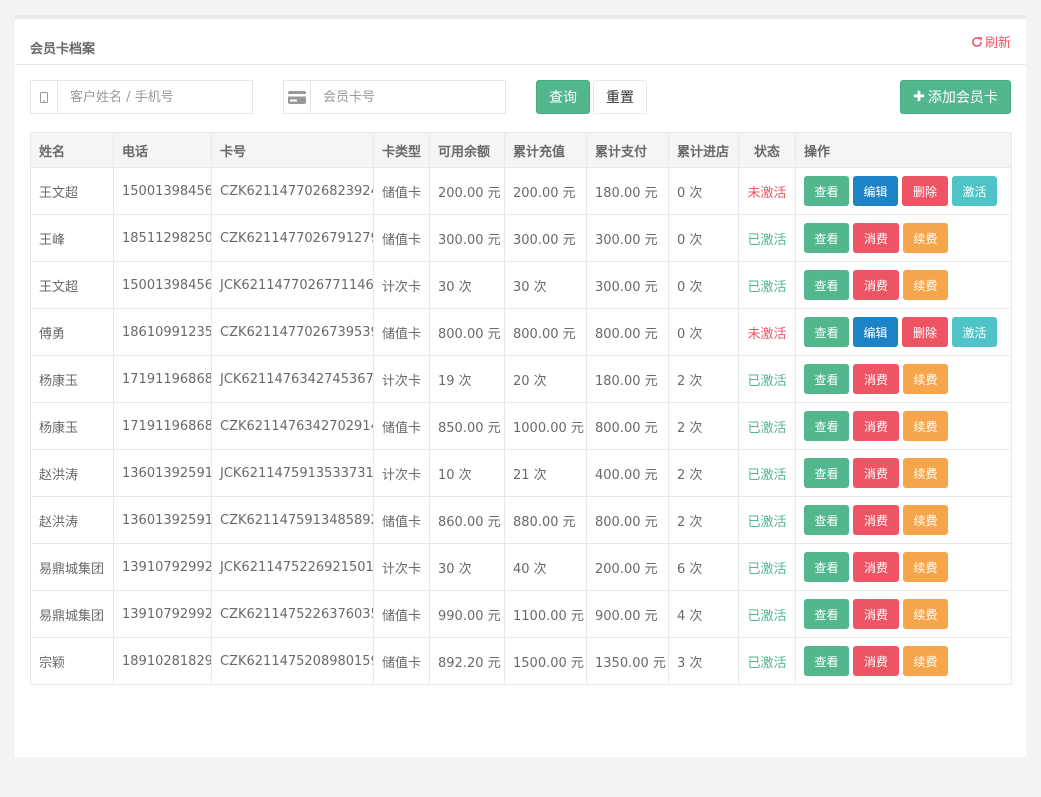 This screenshot has height=797, width=1041. I want to click on card-search-group, so click(394, 97).